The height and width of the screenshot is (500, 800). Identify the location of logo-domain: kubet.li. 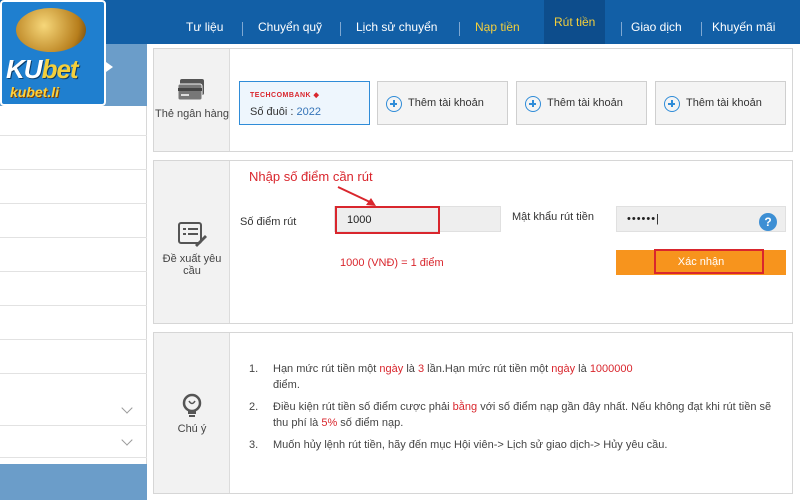
(35, 92).